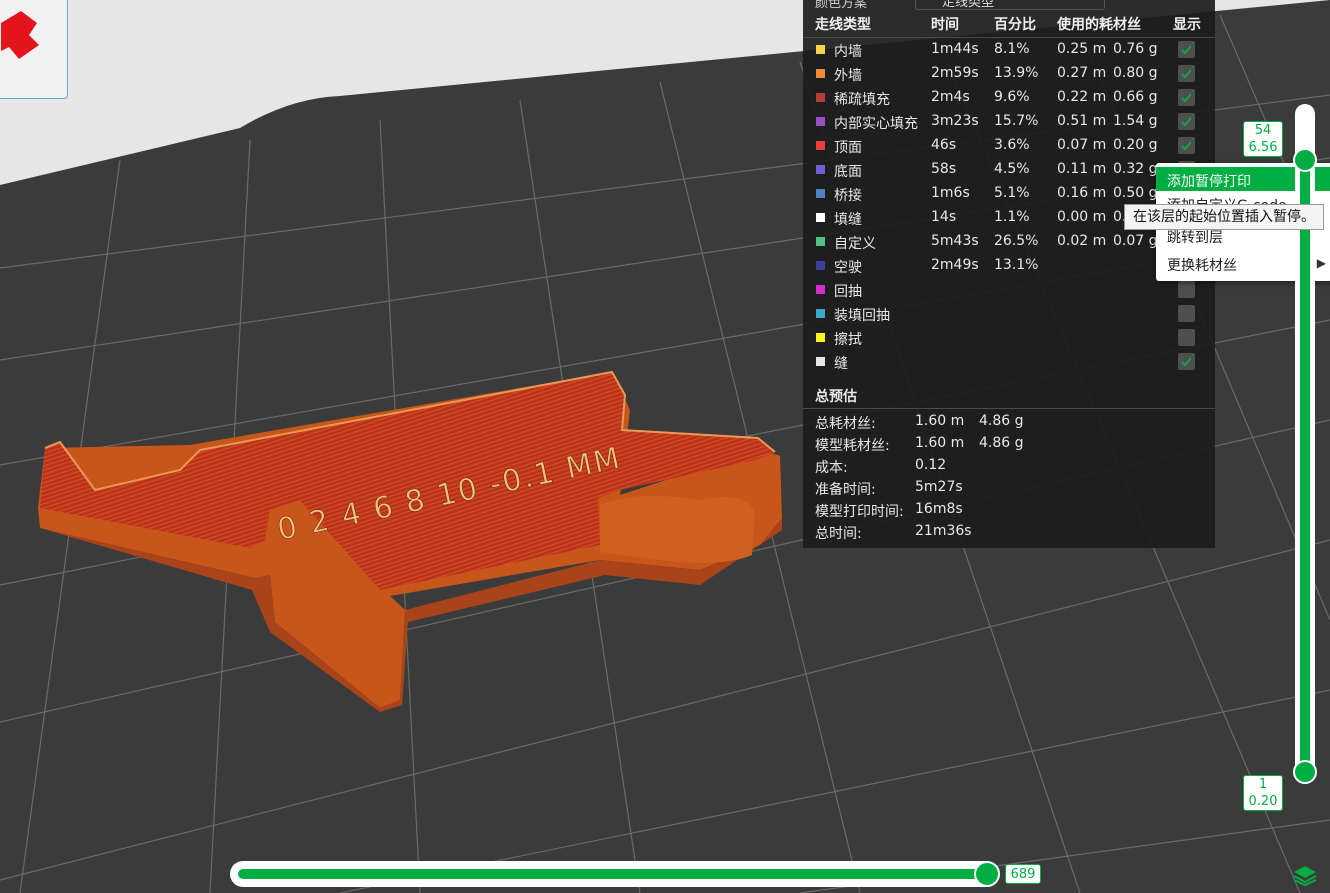 The image size is (1330, 893). I want to click on legend-type-name: 顶面, so click(848, 148).